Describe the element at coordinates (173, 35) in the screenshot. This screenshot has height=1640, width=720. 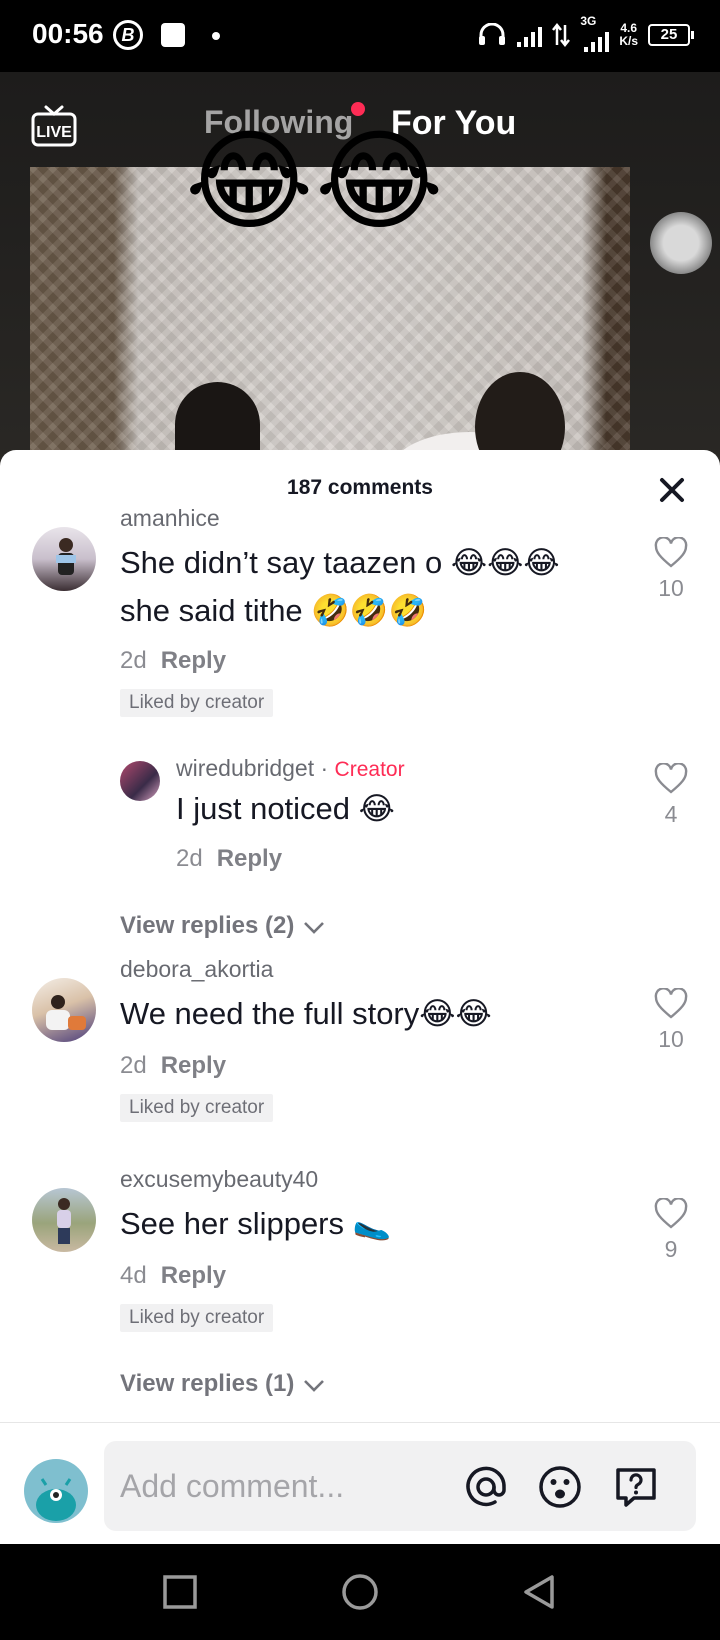
I see `notification-square-icon` at that location.